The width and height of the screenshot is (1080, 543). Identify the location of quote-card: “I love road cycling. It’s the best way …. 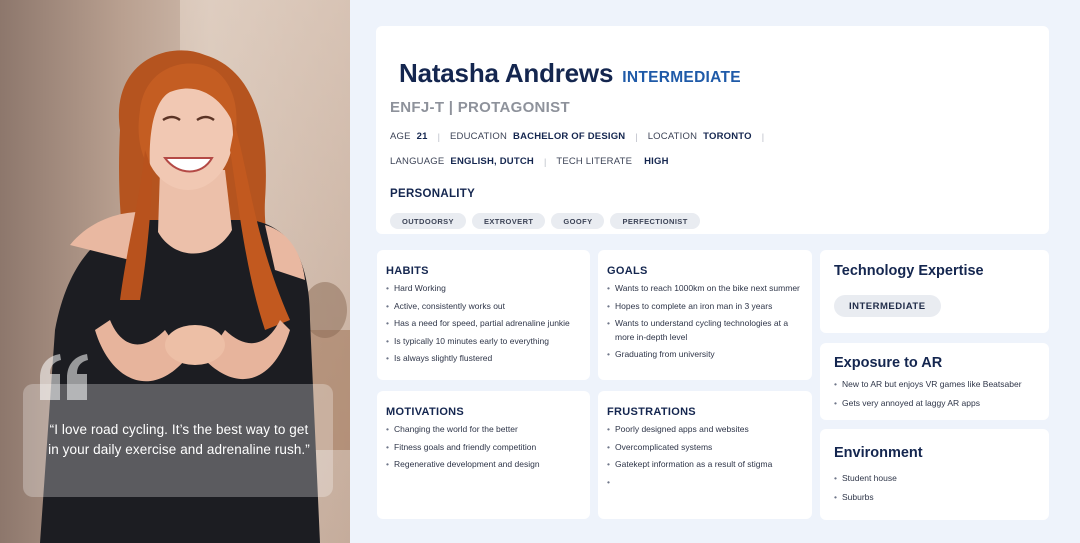
(178, 440).